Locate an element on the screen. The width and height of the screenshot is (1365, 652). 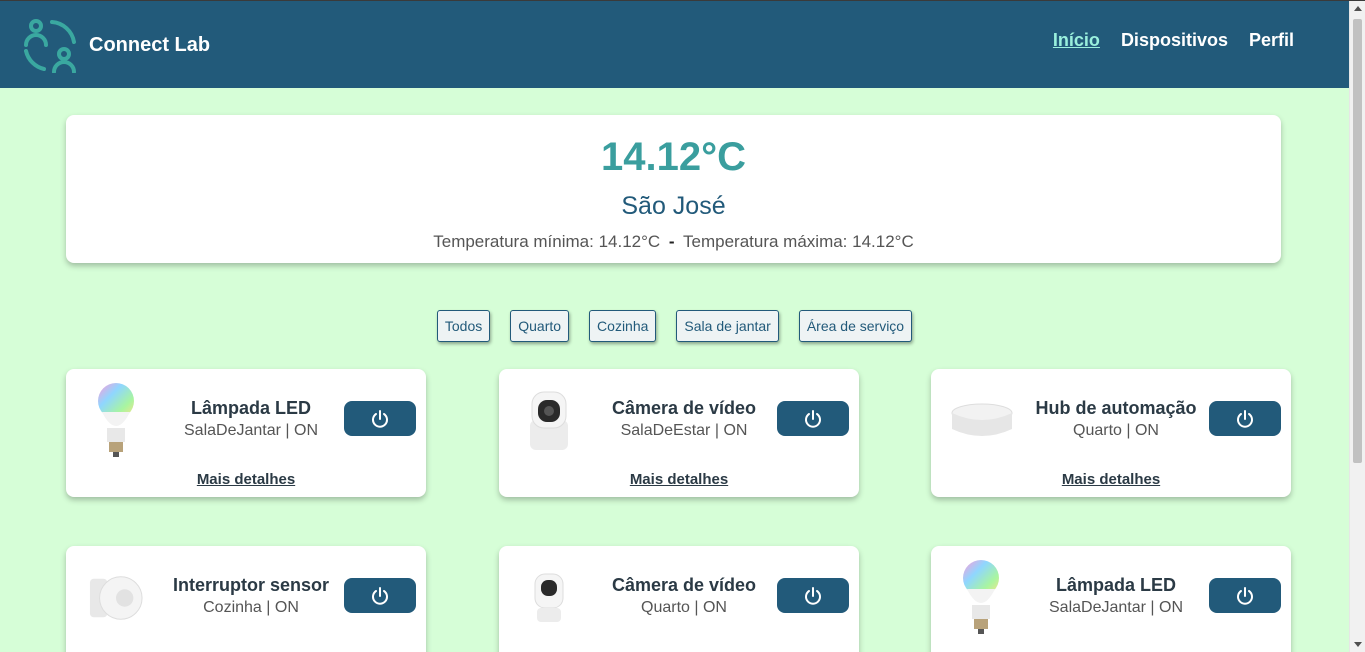
motion-sensor-icon is located at coordinates (116, 598).